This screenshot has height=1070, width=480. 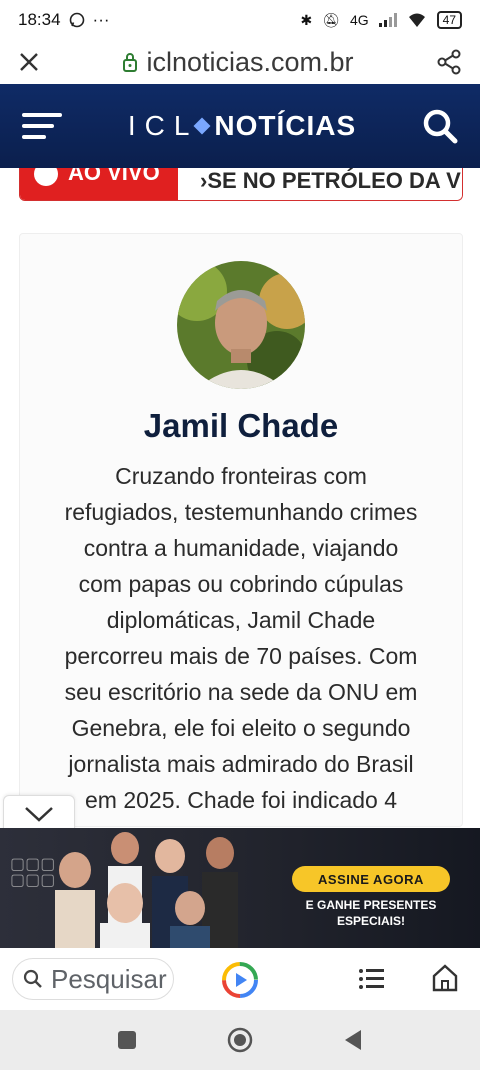 I want to click on whatsapp-icon, so click(x=76, y=20).